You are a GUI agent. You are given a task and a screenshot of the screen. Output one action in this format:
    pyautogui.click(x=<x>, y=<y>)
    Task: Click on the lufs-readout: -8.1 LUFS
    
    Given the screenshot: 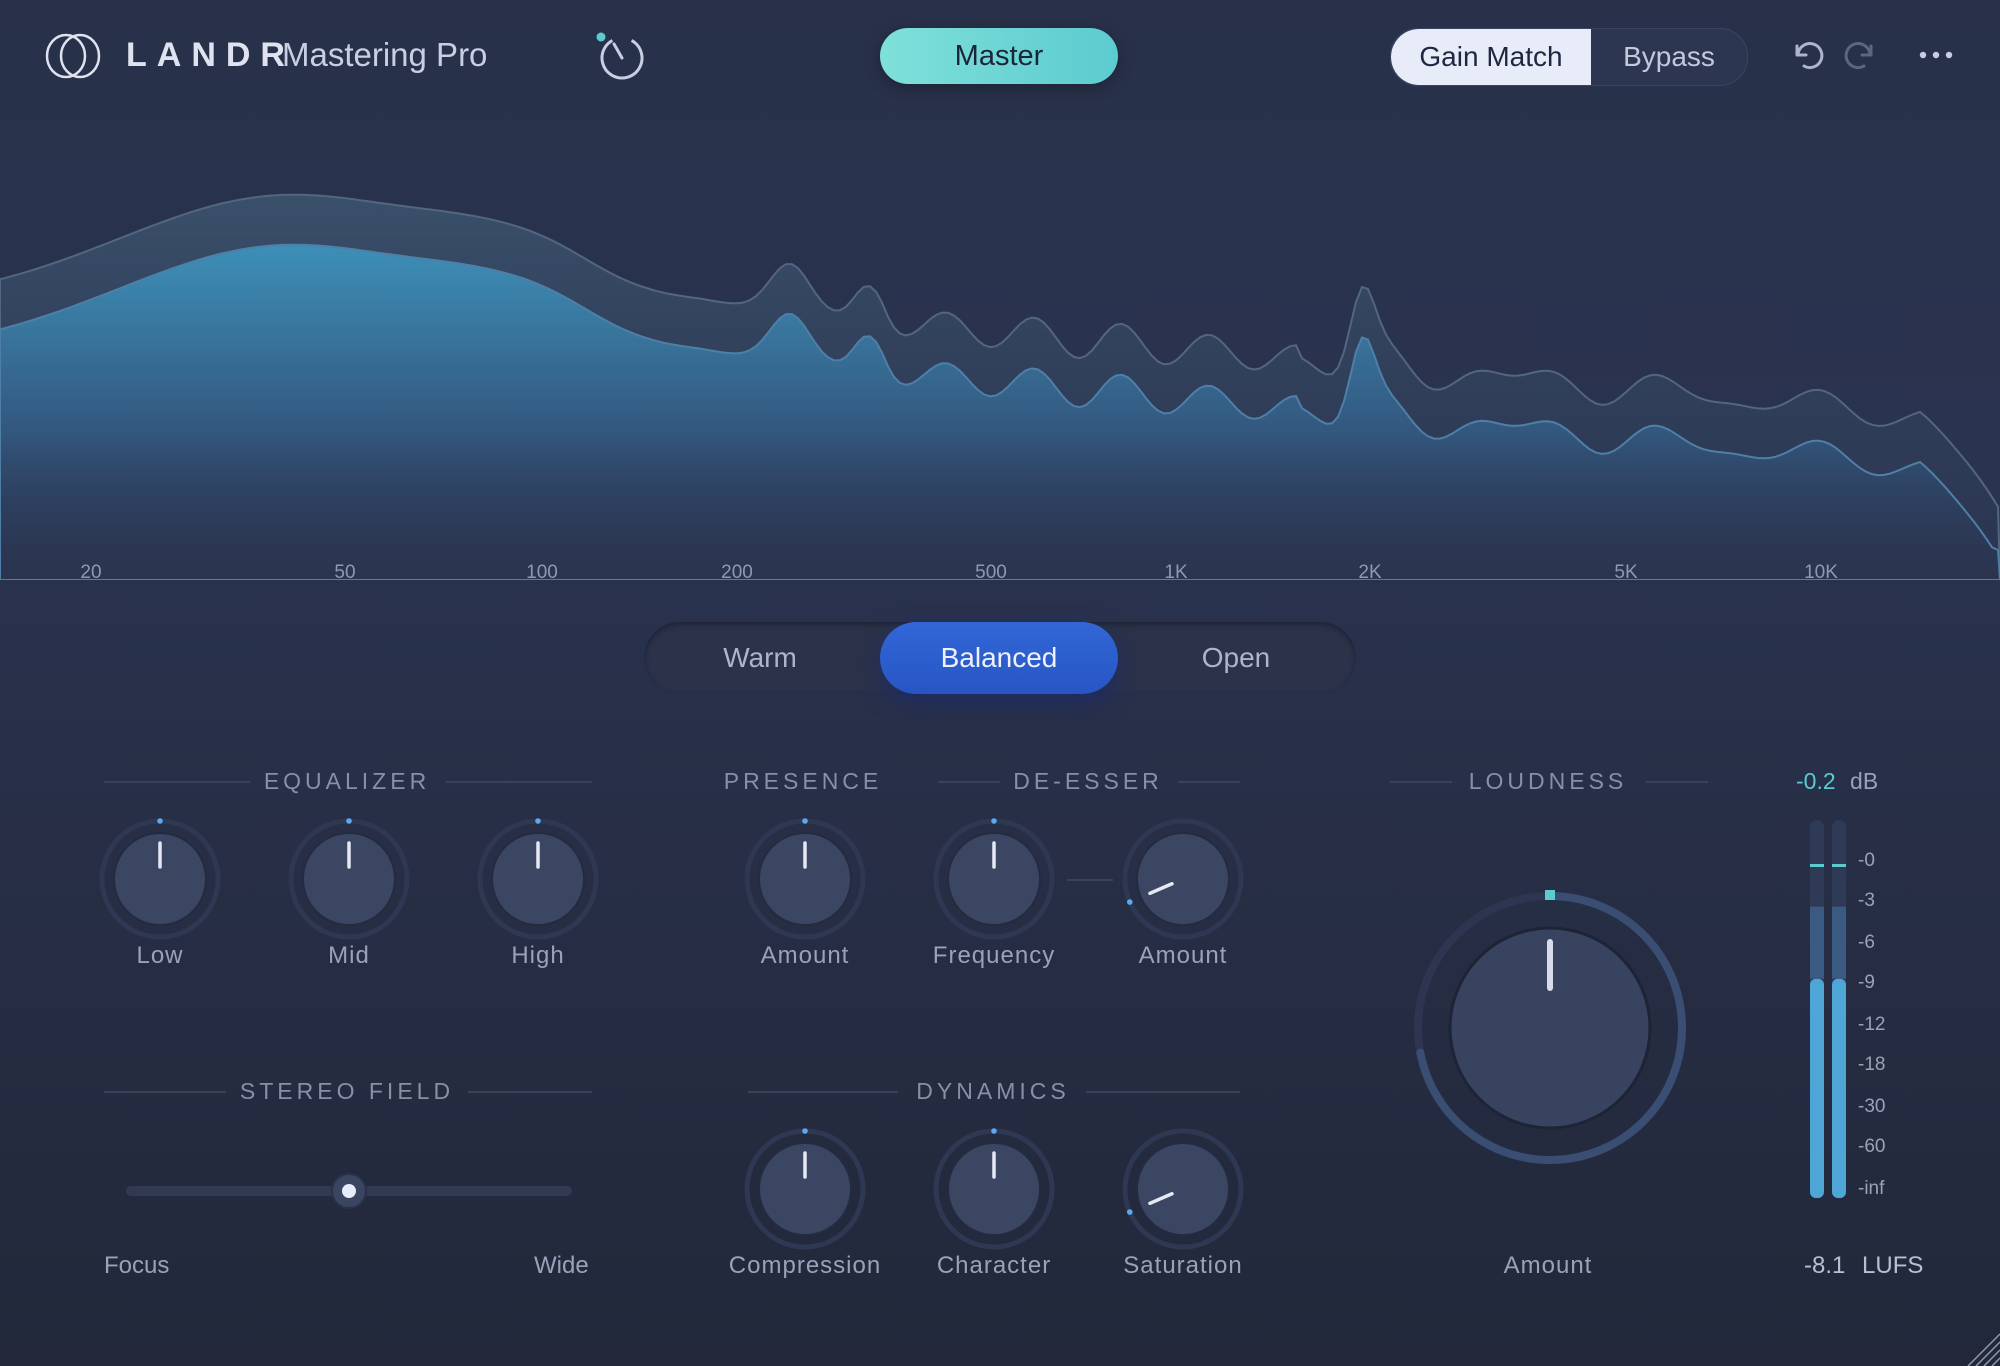 What is the action you would take?
    pyautogui.click(x=1863, y=1266)
    